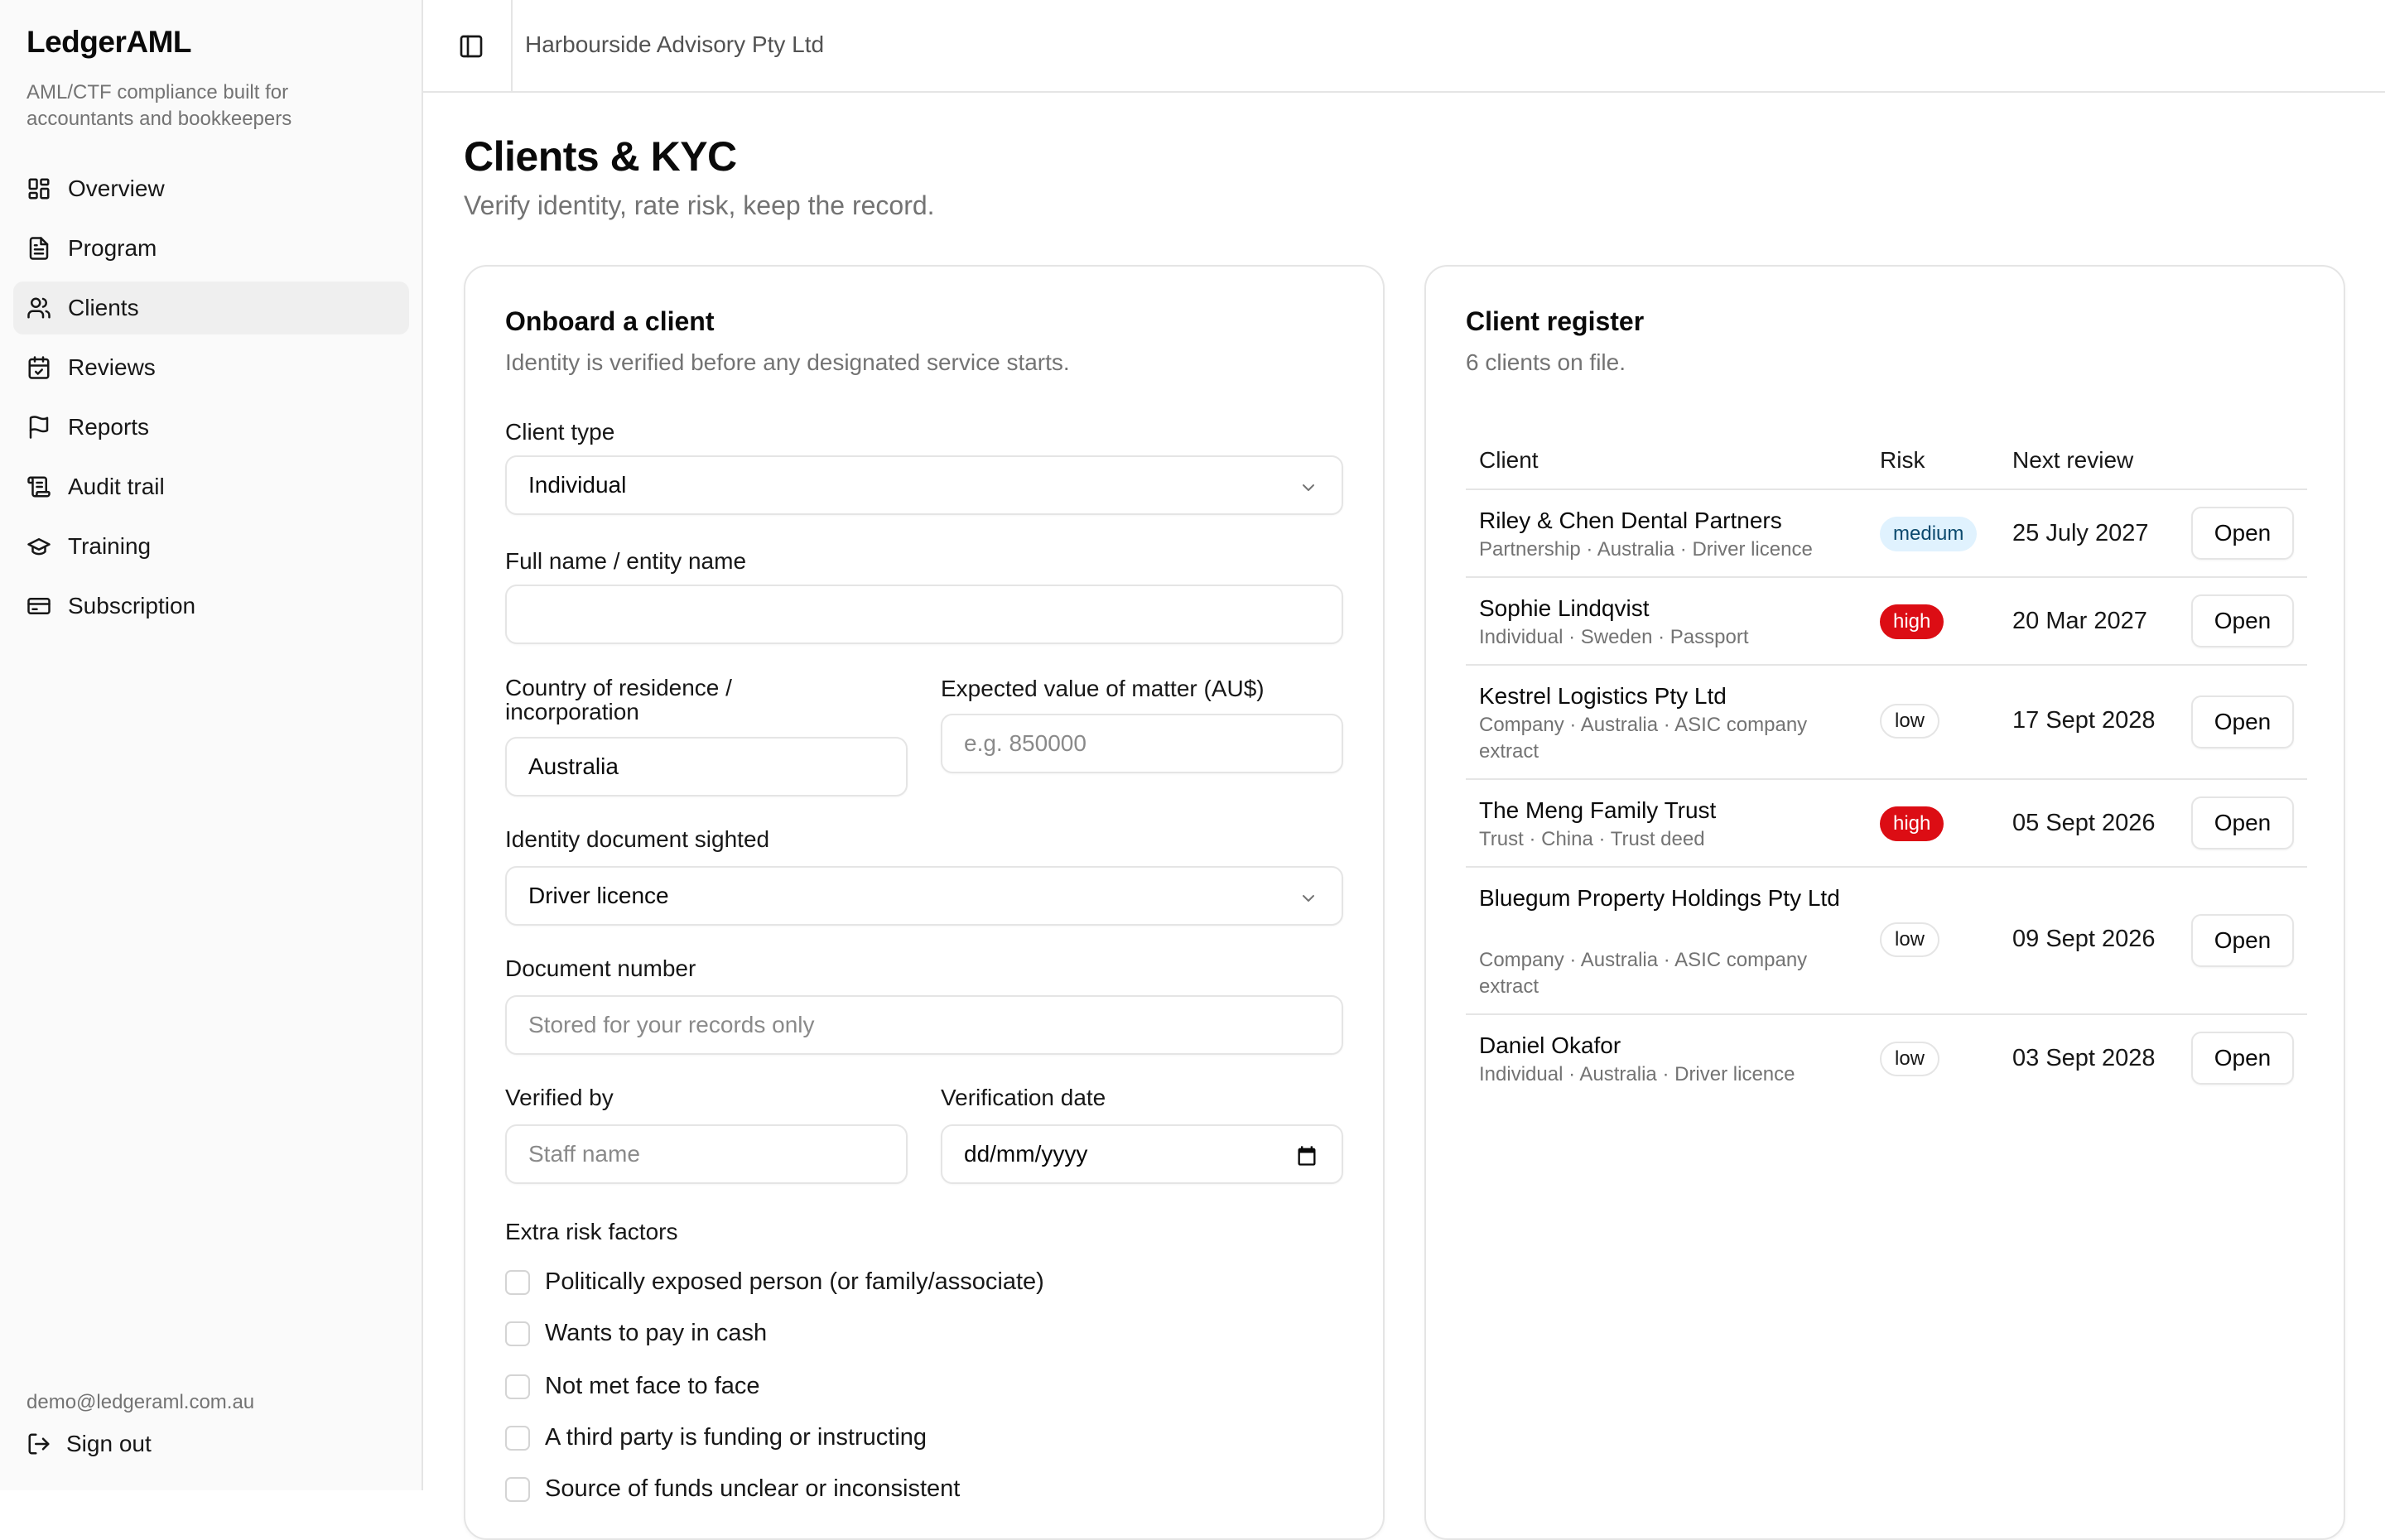 The width and height of the screenshot is (2385, 1540). I want to click on verification-date-input: dd/mm/yyyy, so click(1142, 1154).